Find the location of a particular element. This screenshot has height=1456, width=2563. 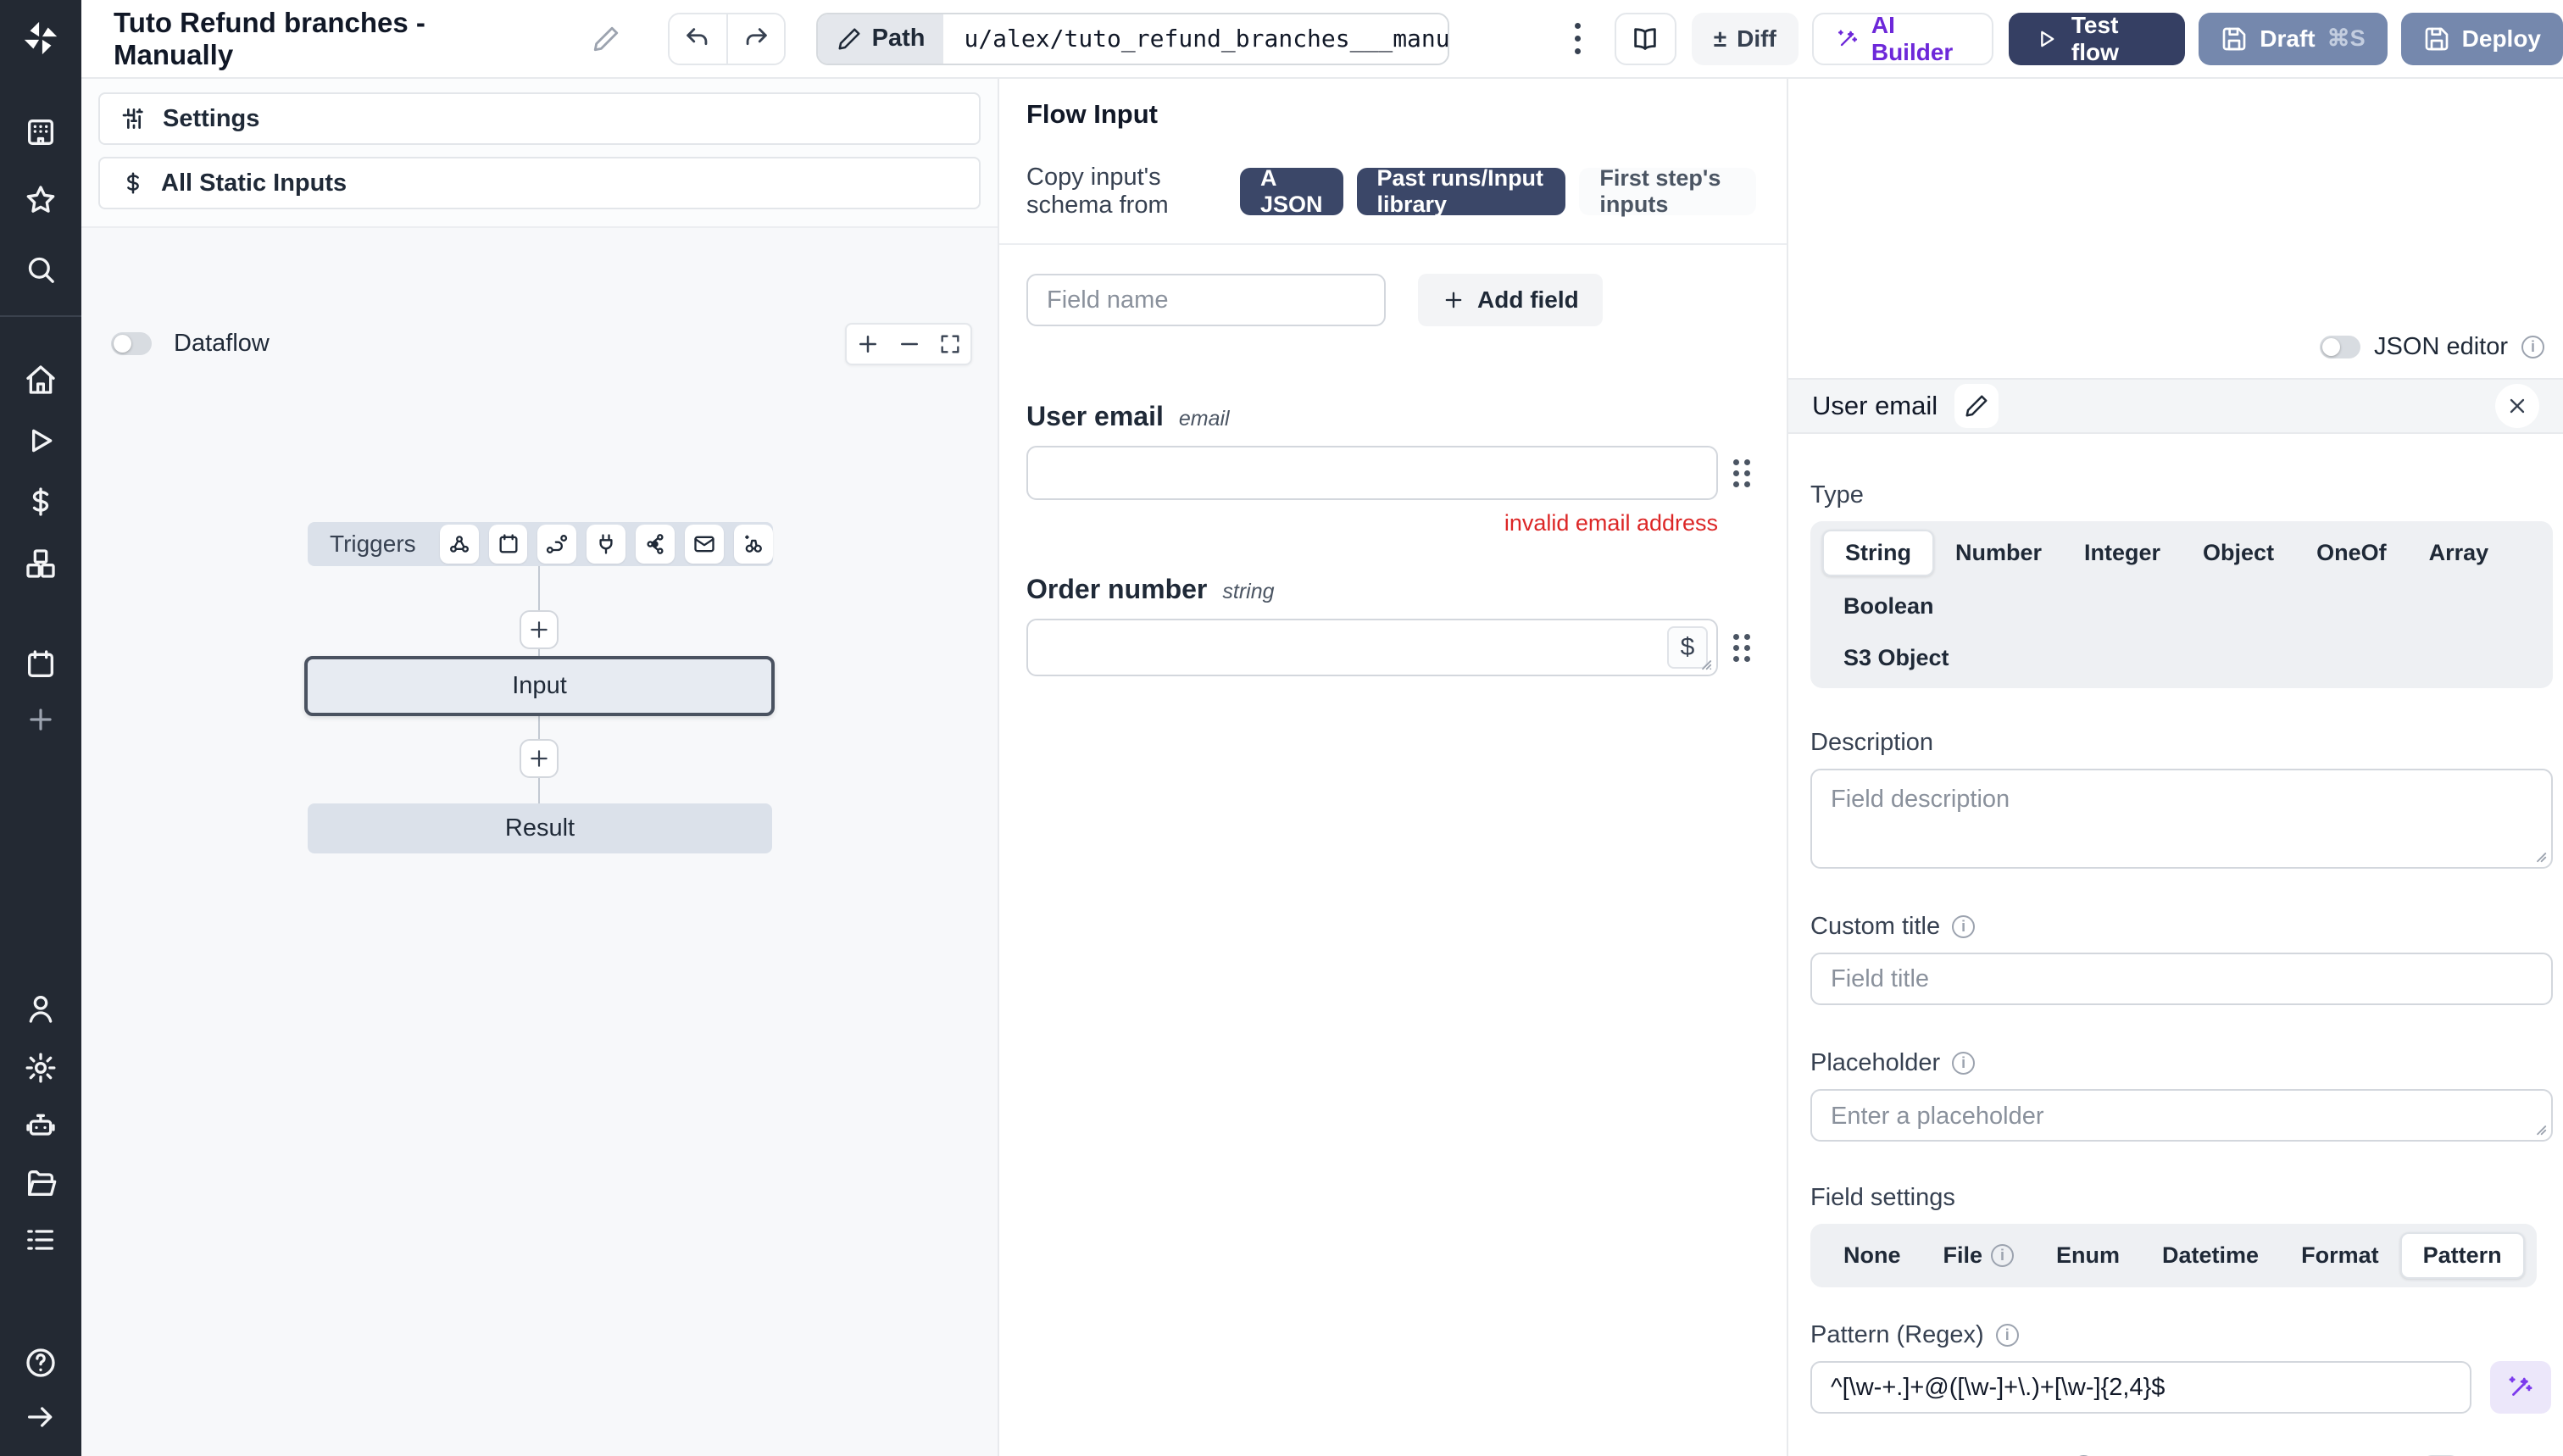

setting-option-format: Format is located at coordinates (2340, 1255).